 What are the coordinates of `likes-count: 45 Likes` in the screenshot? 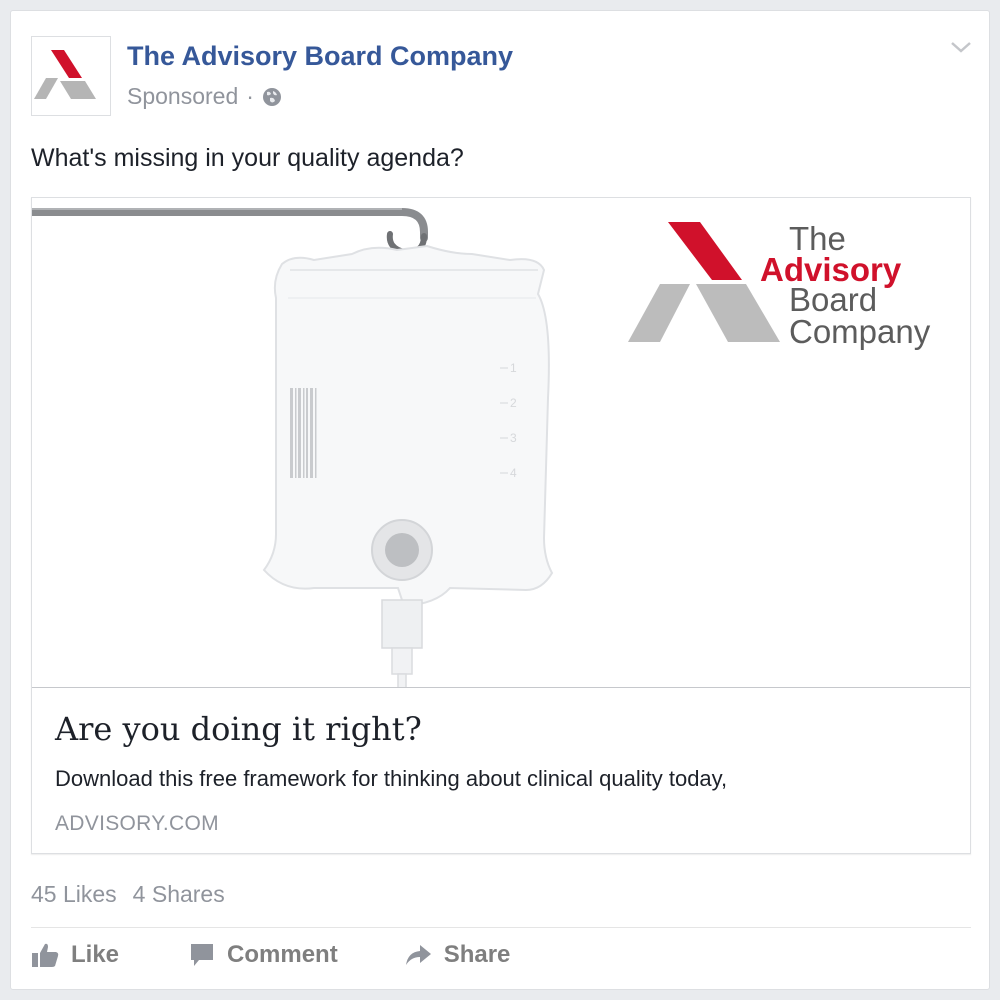 It's located at (74, 894).